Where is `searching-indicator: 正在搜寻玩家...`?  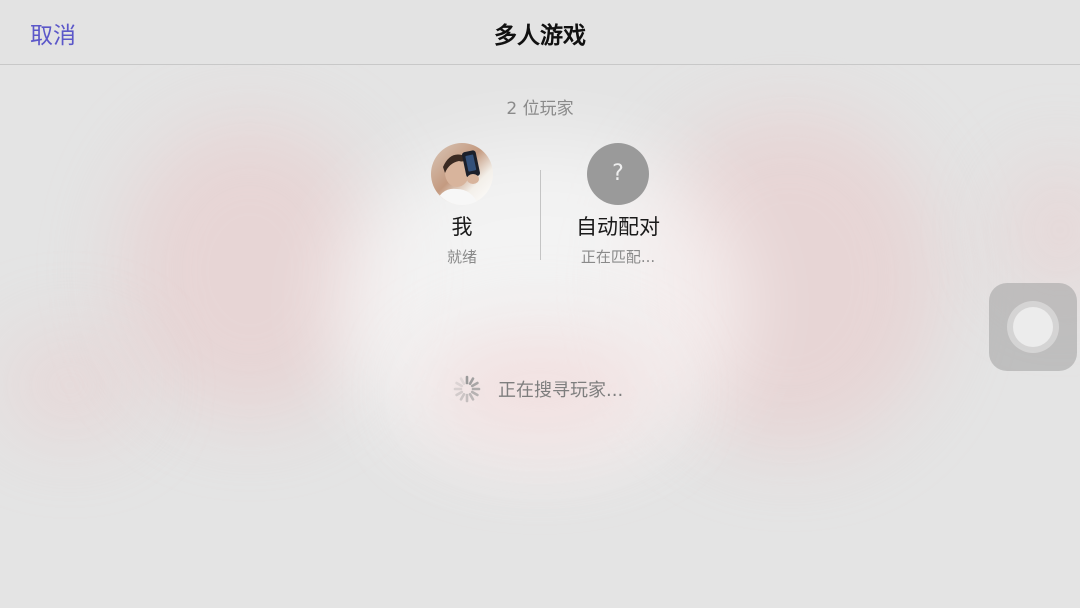
searching-indicator: 正在搜寻玩家... is located at coordinates (537, 389).